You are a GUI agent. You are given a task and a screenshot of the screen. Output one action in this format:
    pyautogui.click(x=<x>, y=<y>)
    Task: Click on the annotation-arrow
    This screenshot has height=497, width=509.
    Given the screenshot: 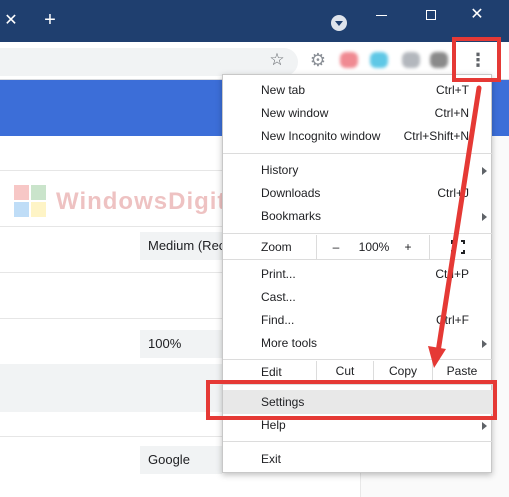 What is the action you would take?
    pyautogui.click(x=455, y=226)
    